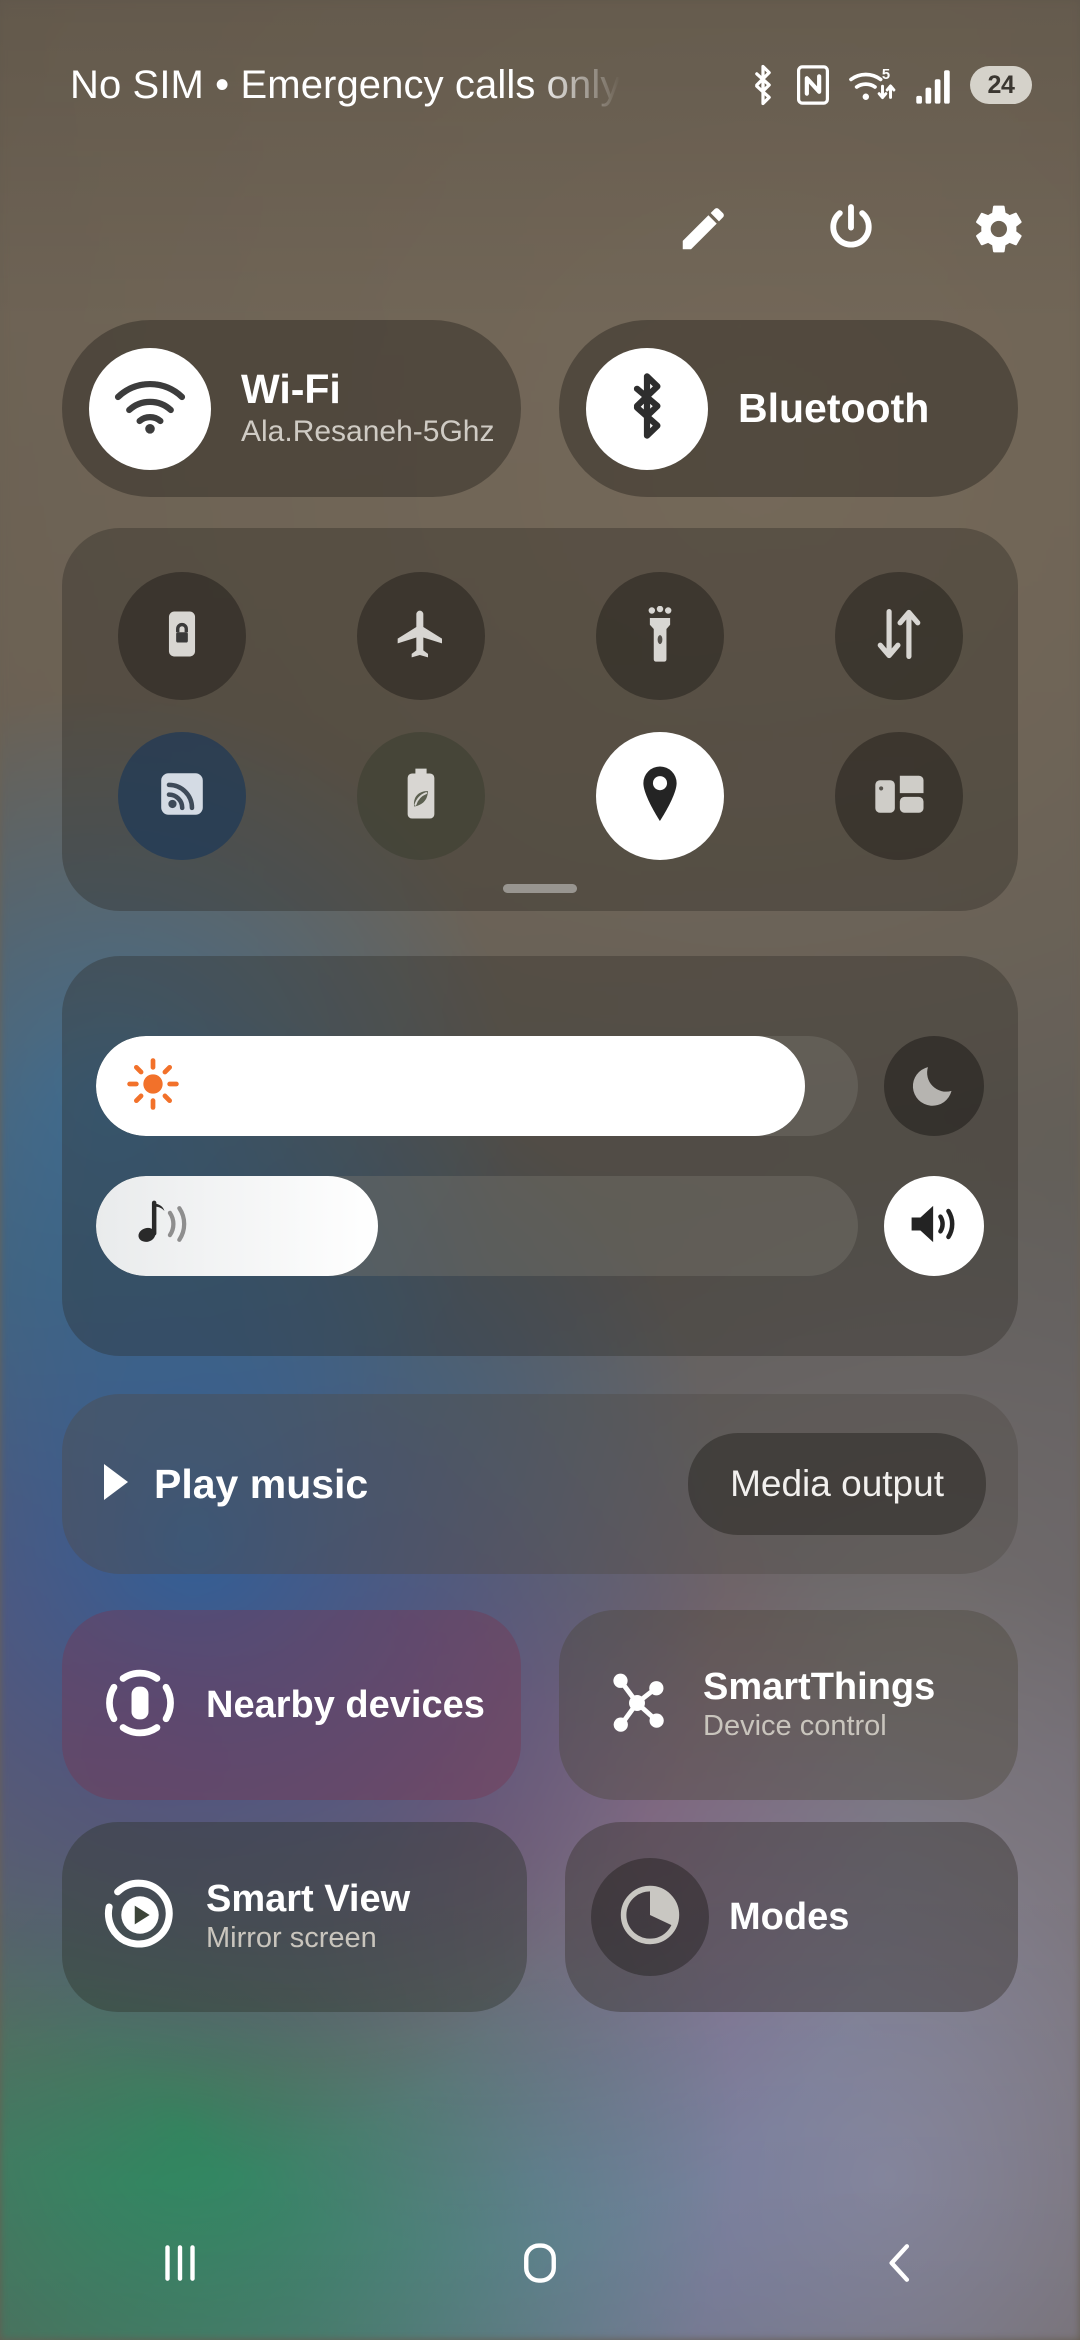 Image resolution: width=1080 pixels, height=2340 pixels. I want to click on svg-text: 5, so click(886, 75).